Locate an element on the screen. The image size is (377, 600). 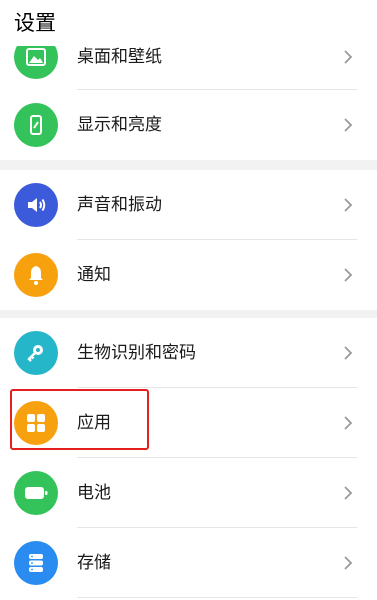
bell-icon is located at coordinates (36, 275).